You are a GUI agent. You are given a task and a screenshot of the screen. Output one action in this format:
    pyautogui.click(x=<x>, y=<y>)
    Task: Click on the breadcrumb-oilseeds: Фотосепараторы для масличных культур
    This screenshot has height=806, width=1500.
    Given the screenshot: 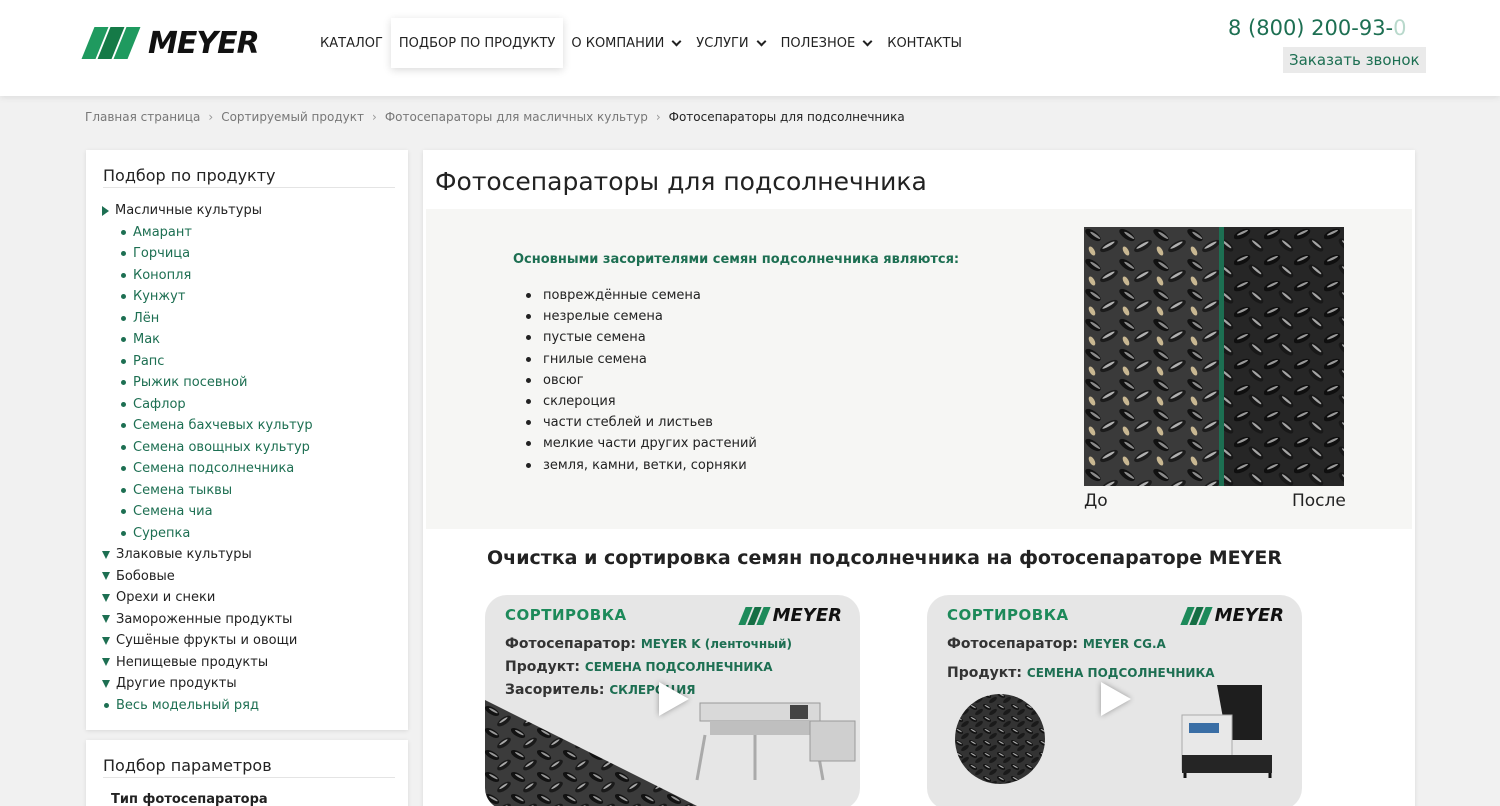 What is the action you would take?
    pyautogui.click(x=516, y=117)
    